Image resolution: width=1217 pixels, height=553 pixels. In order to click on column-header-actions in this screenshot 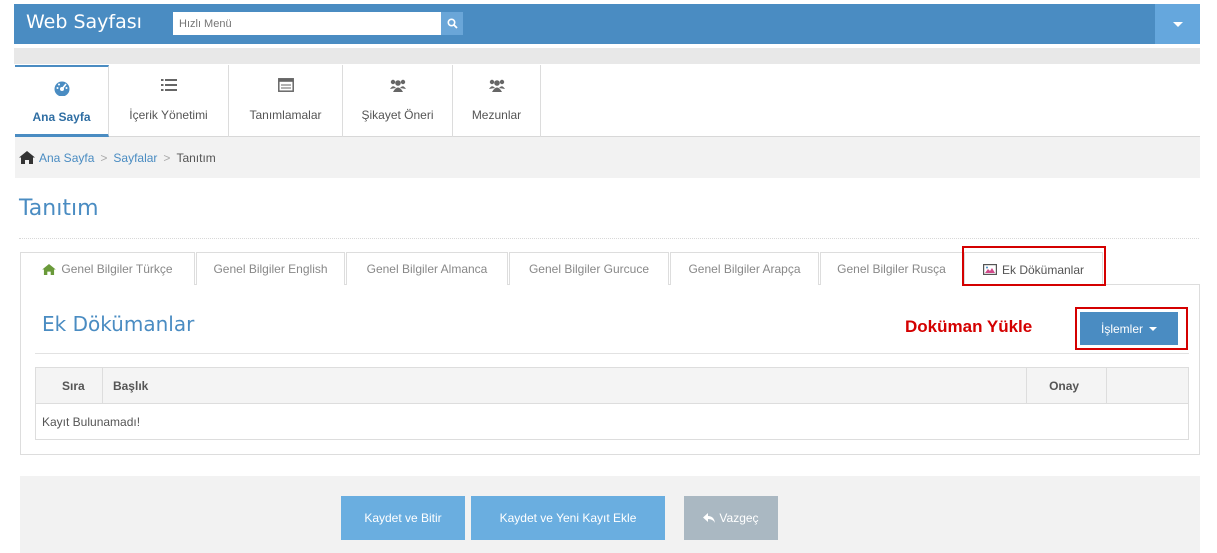, I will do `click(1147, 385)`.